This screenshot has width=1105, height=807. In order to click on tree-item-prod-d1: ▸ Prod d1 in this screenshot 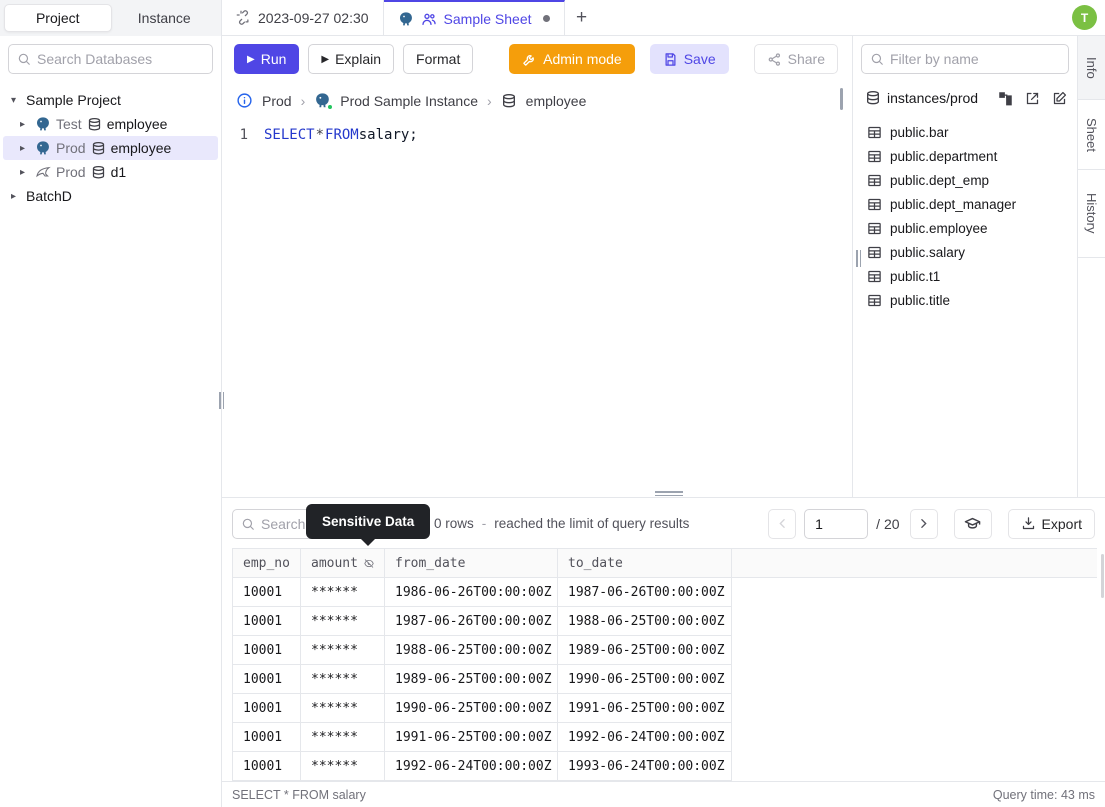, I will do `click(110, 172)`.